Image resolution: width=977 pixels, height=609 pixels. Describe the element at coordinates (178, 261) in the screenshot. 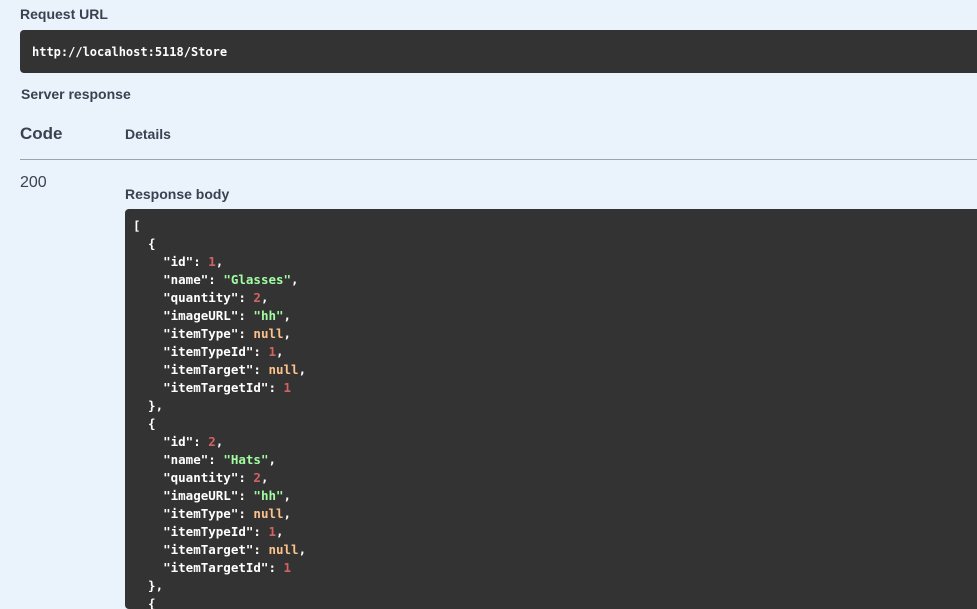

I see `json-line-id: "id": 1,` at that location.